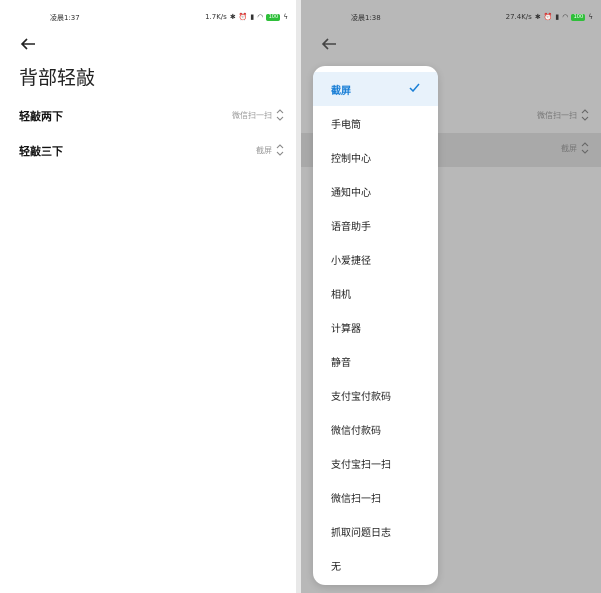 Image resolution: width=601 pixels, height=593 pixels. I want to click on status-time: 凌晨1:38, so click(366, 18).